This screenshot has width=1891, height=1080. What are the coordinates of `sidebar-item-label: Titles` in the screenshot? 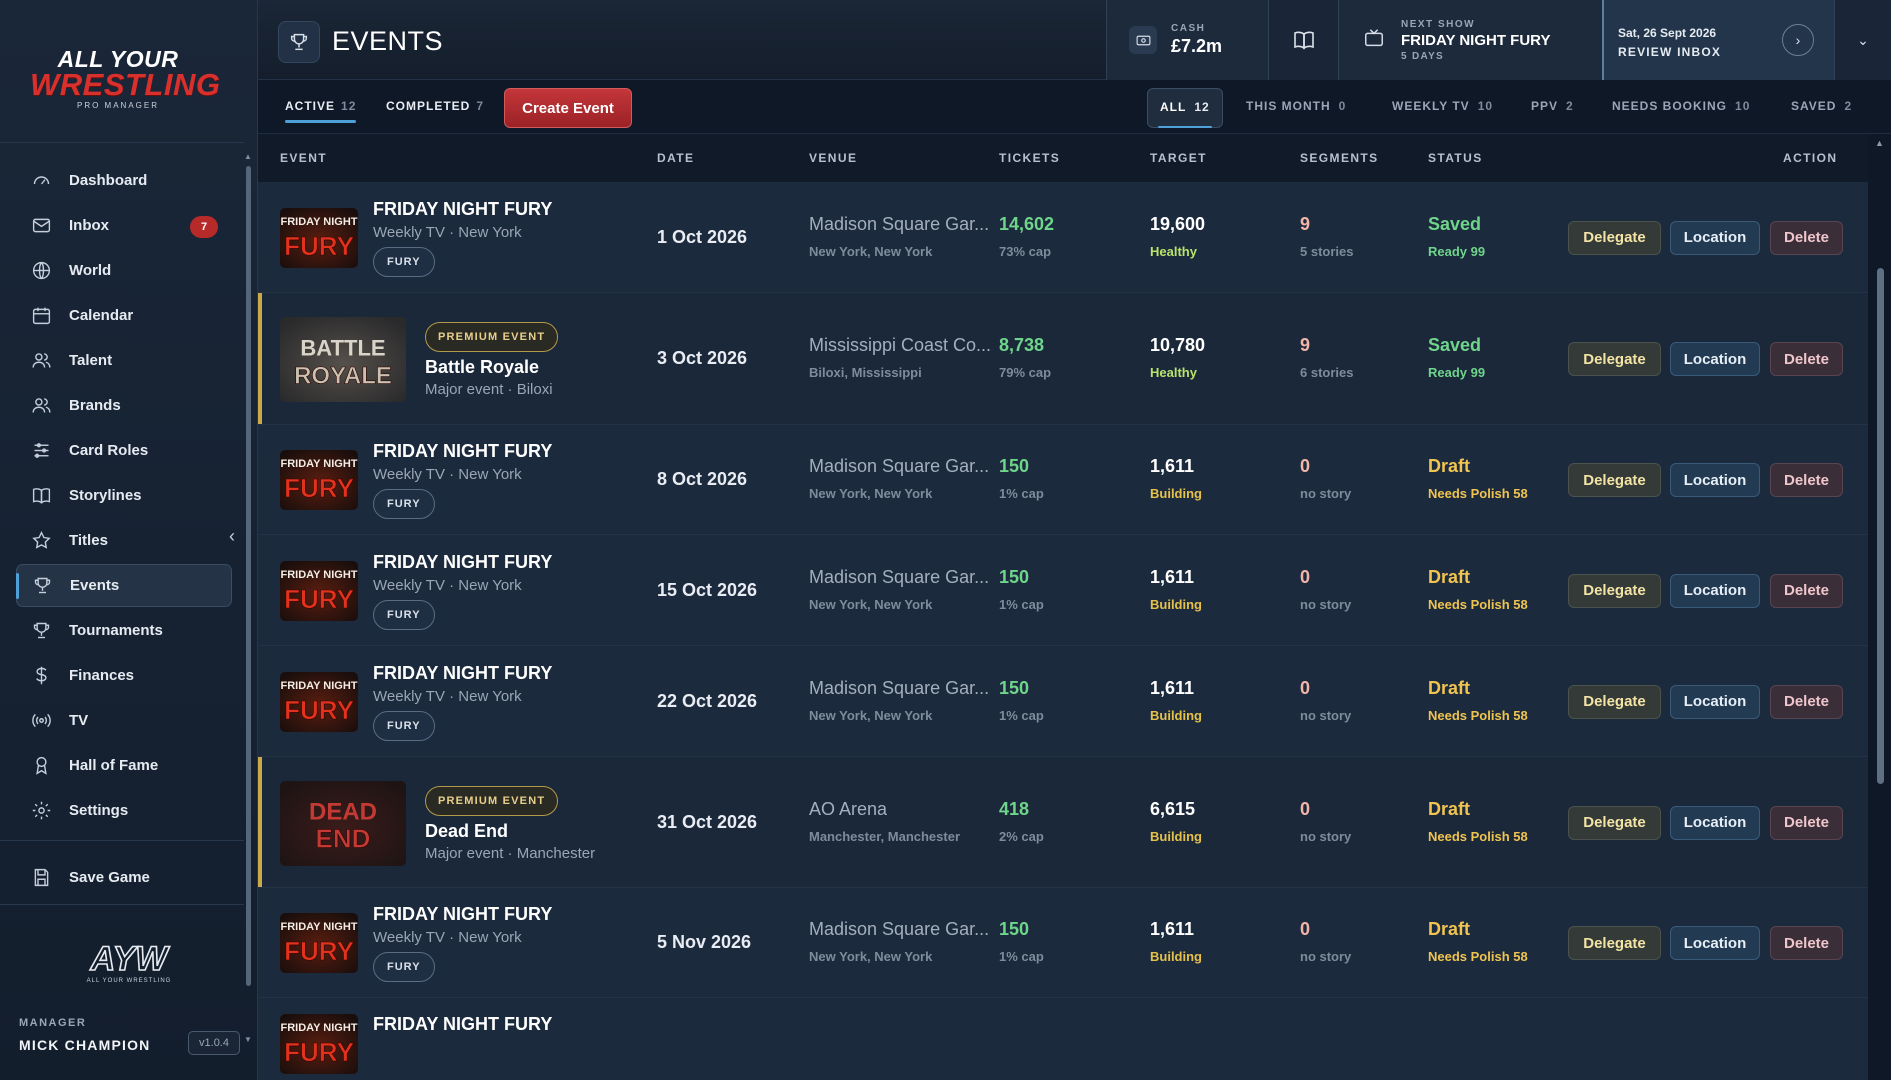 It's located at (88, 540).